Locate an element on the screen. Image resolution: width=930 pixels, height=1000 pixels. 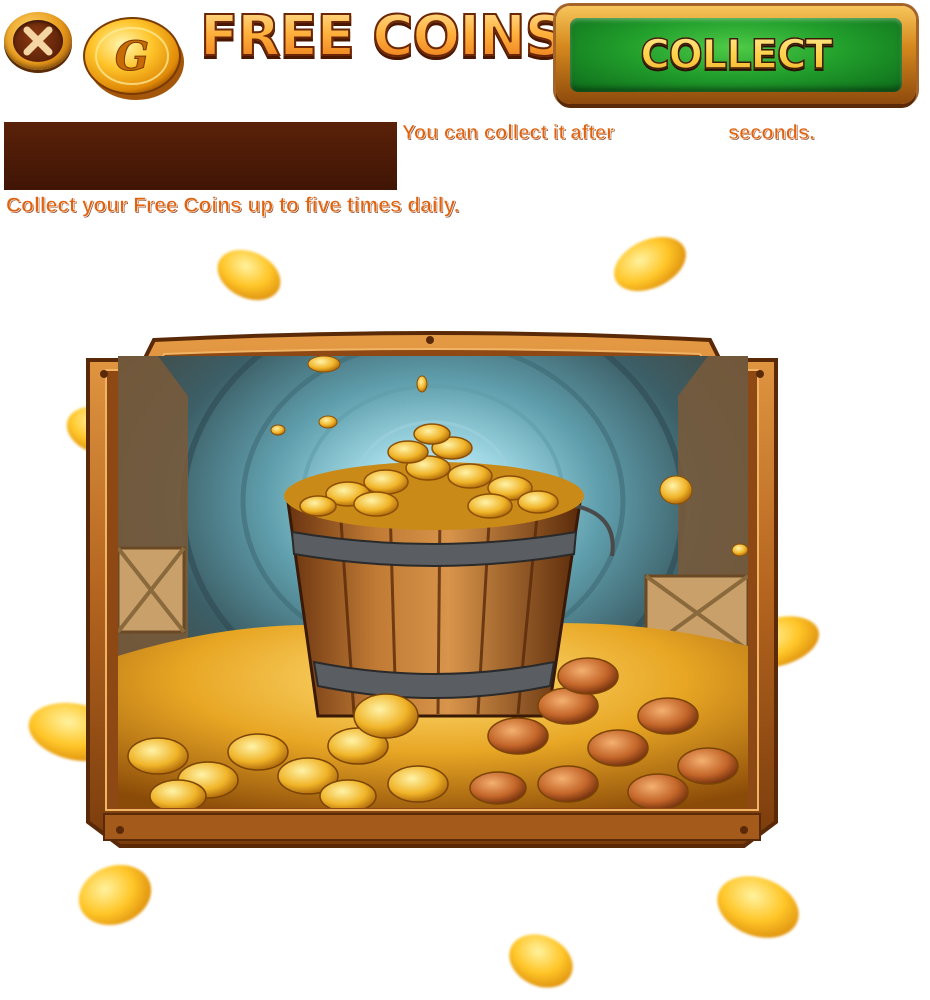
coin-letter: G is located at coordinates (132, 56).